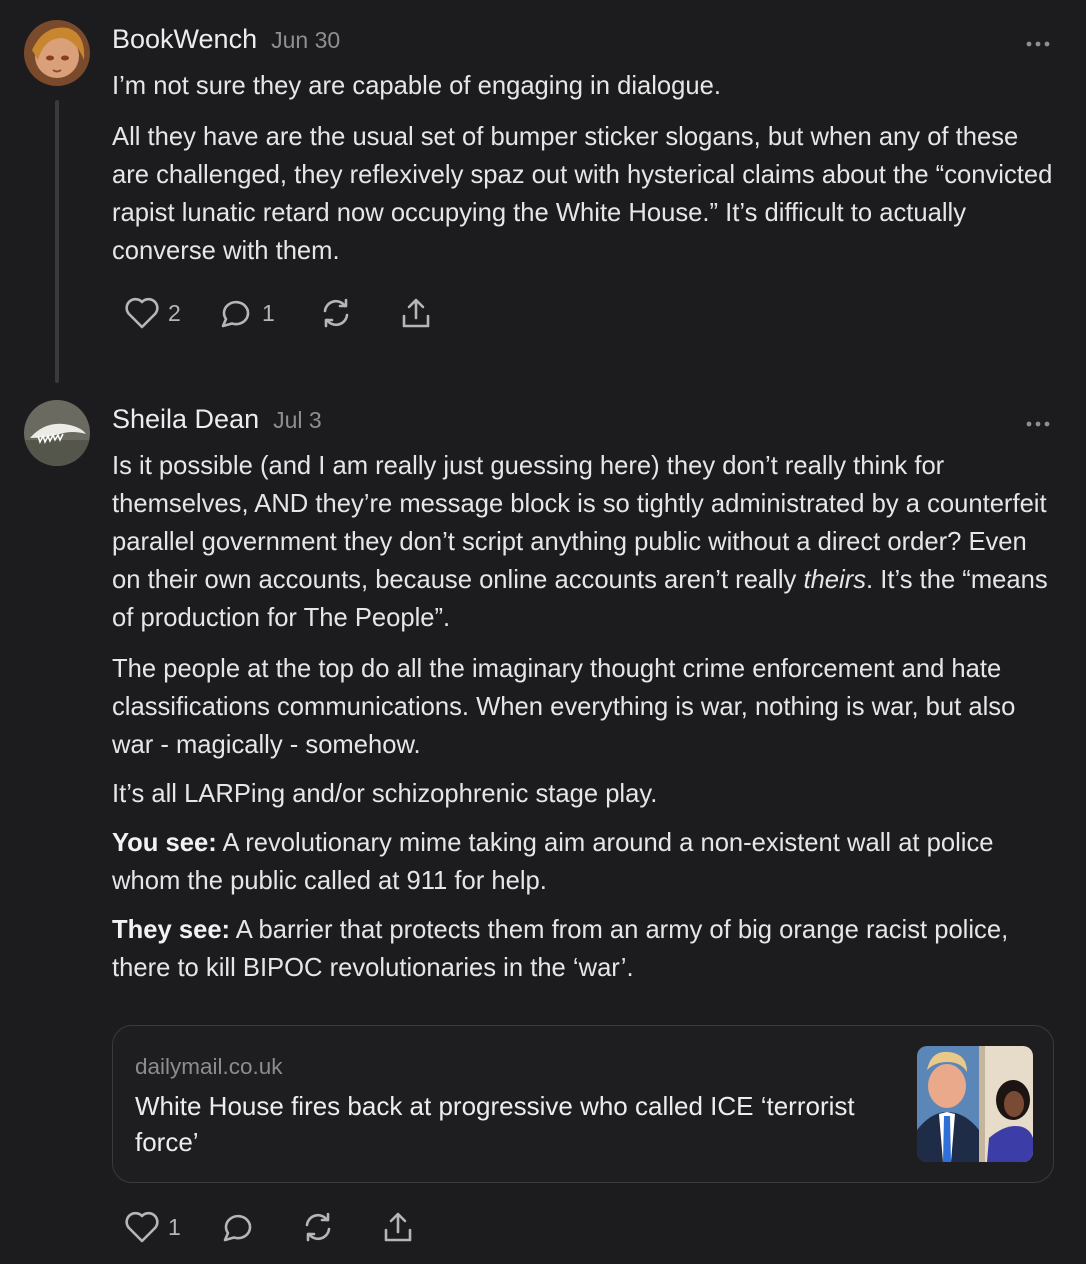 This screenshot has width=1086, height=1264. Describe the element at coordinates (171, 930) in the screenshot. I see `bold-label: They see:` at that location.